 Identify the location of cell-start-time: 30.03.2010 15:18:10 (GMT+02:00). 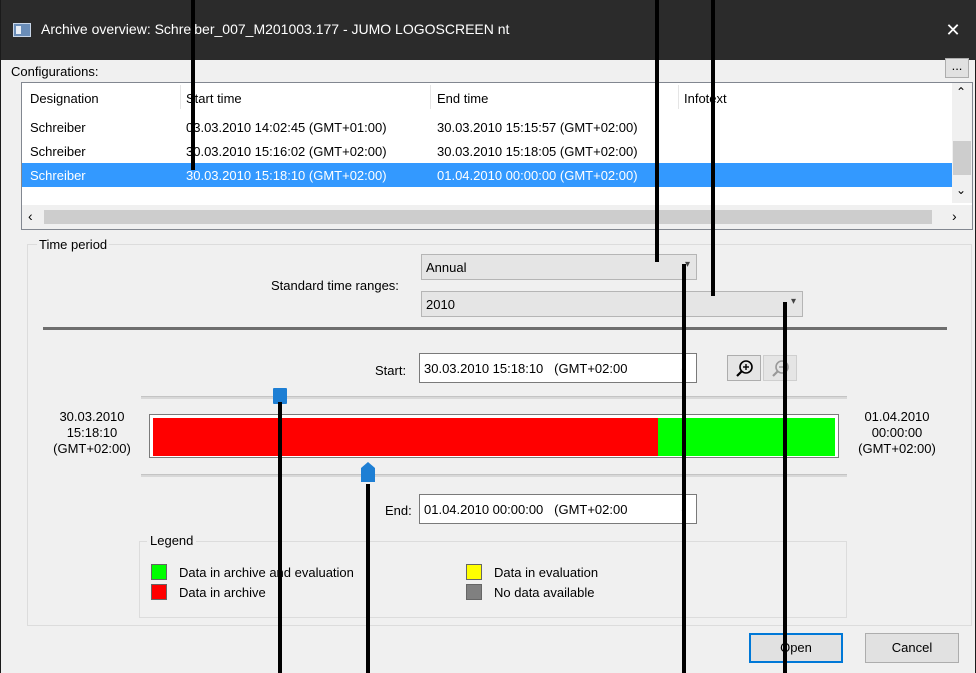
(286, 175).